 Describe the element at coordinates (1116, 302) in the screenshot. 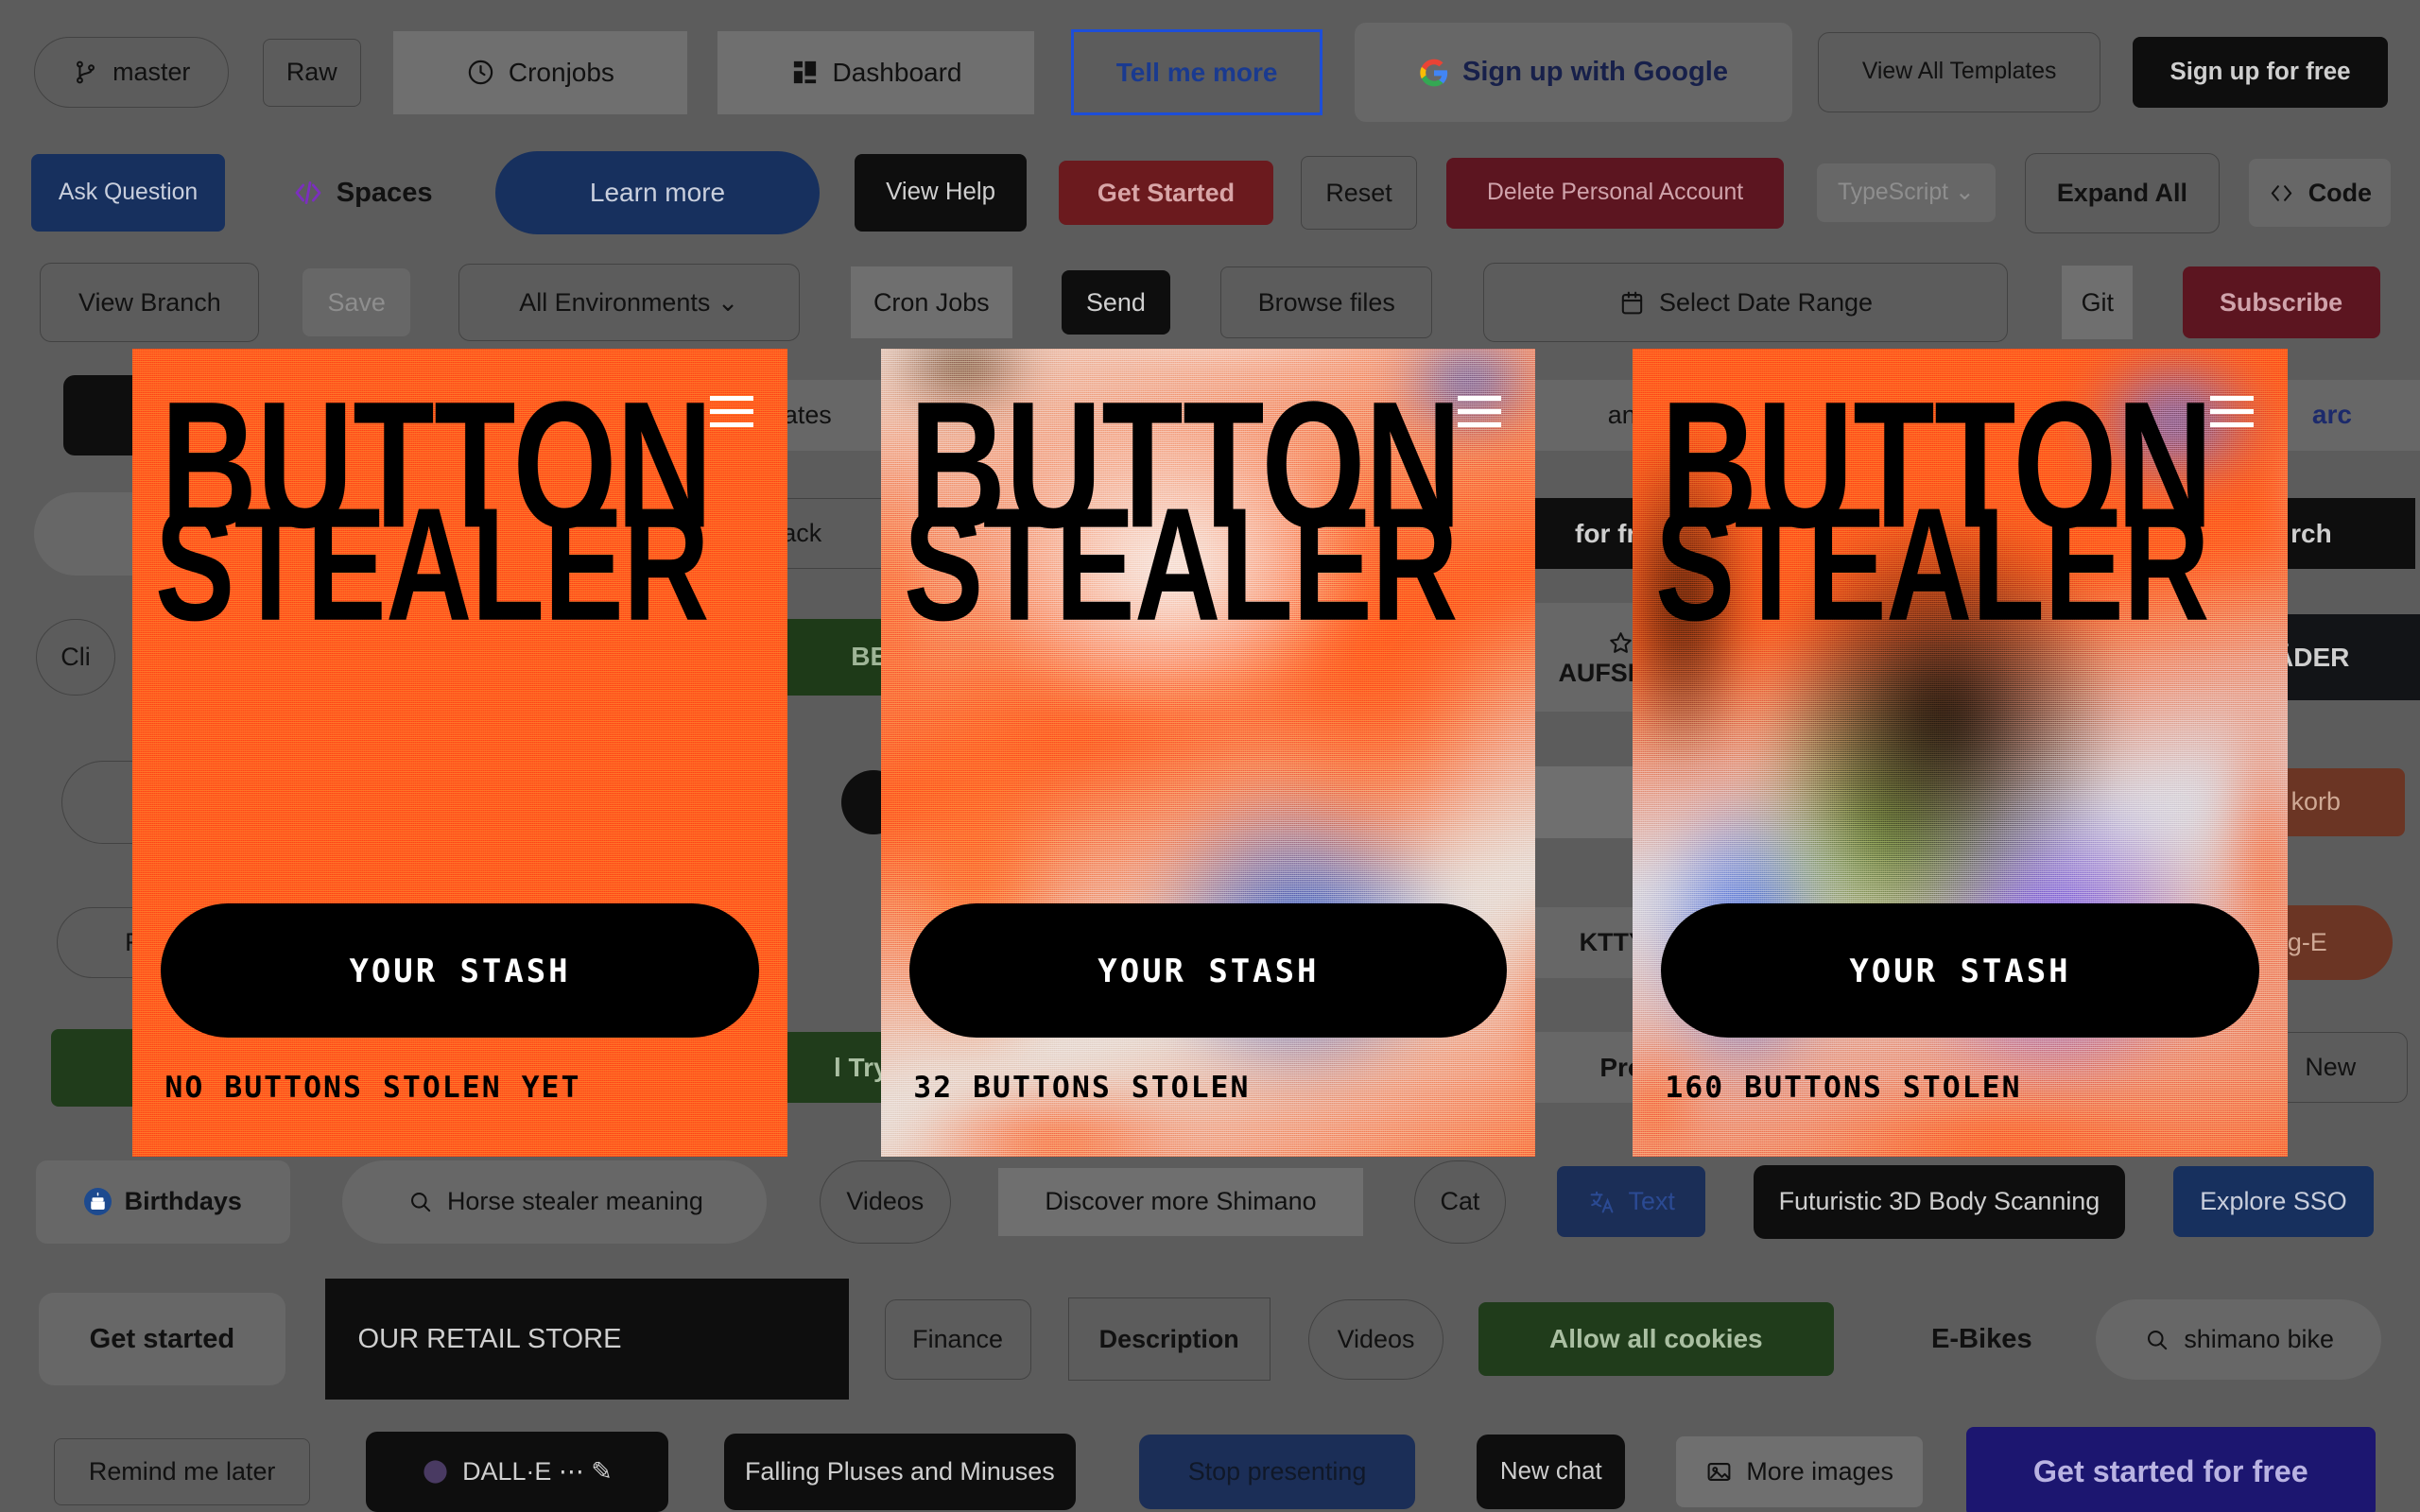

I see `stolen-button: Send` at that location.